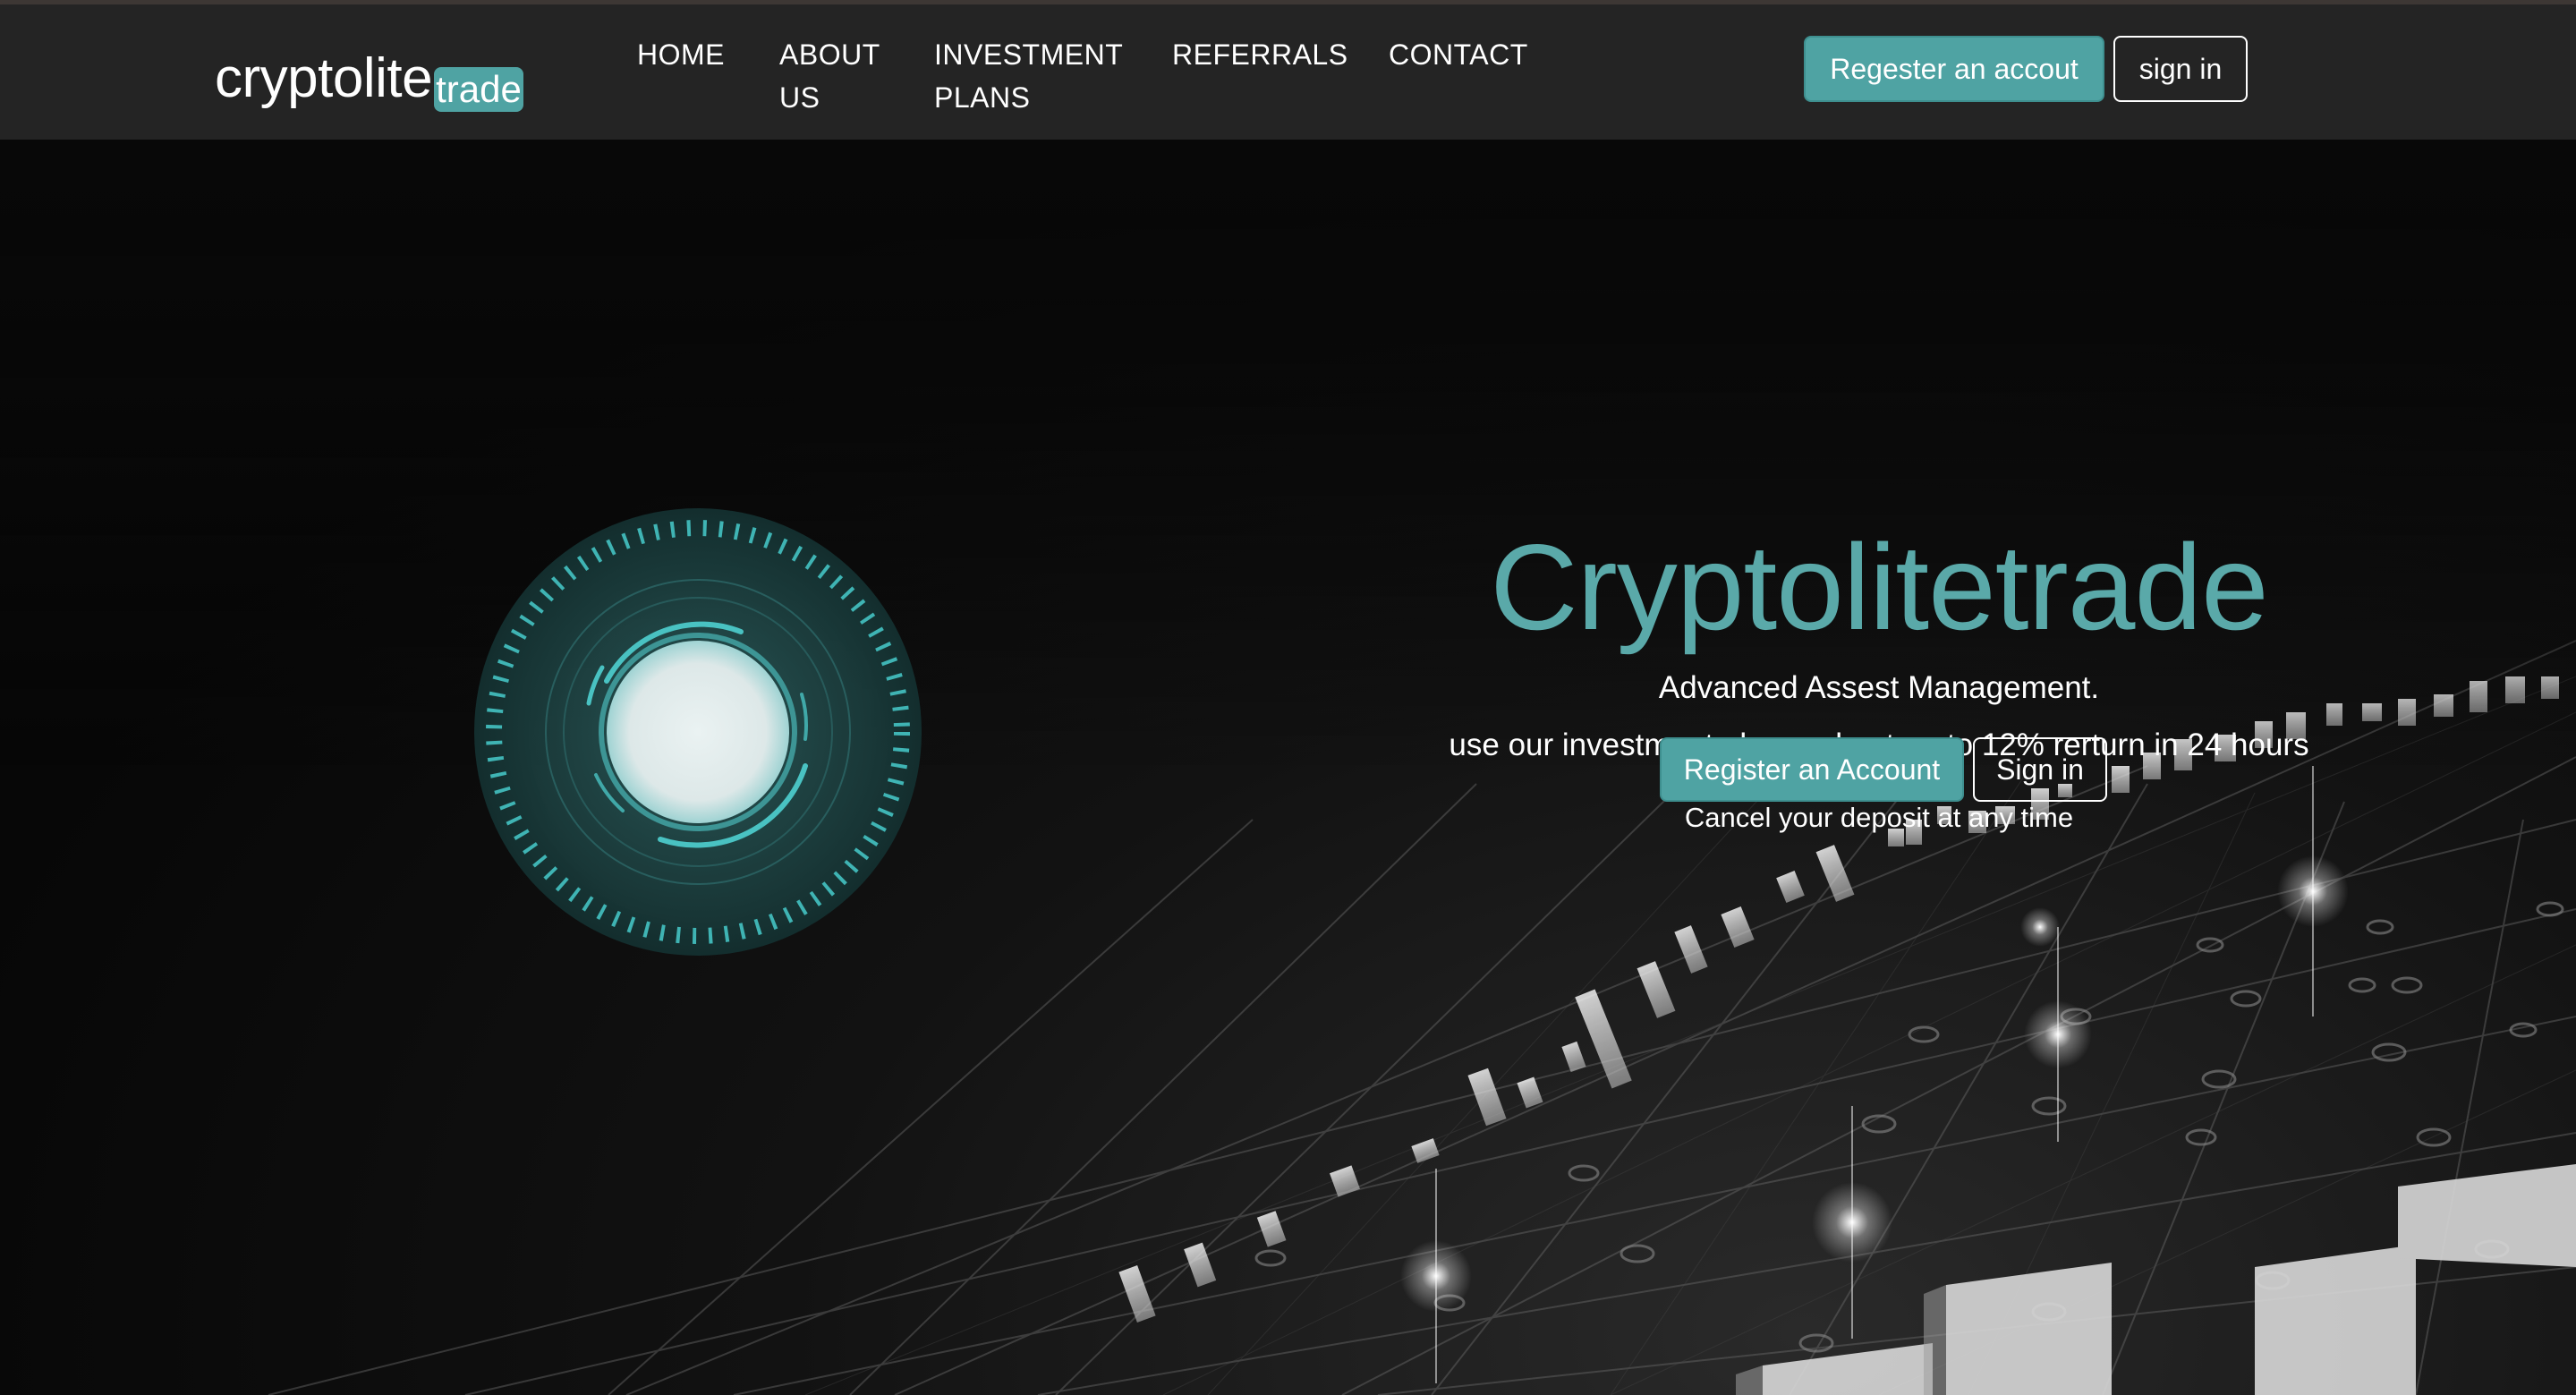 Image resolution: width=2576 pixels, height=1395 pixels. Describe the element at coordinates (837, 76) in the screenshot. I see `nav-about-us: ABOUT US` at that location.